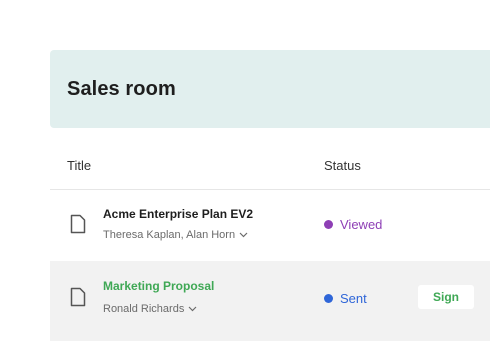 The image size is (490, 350). I want to click on status-label: Viewed, so click(361, 224).